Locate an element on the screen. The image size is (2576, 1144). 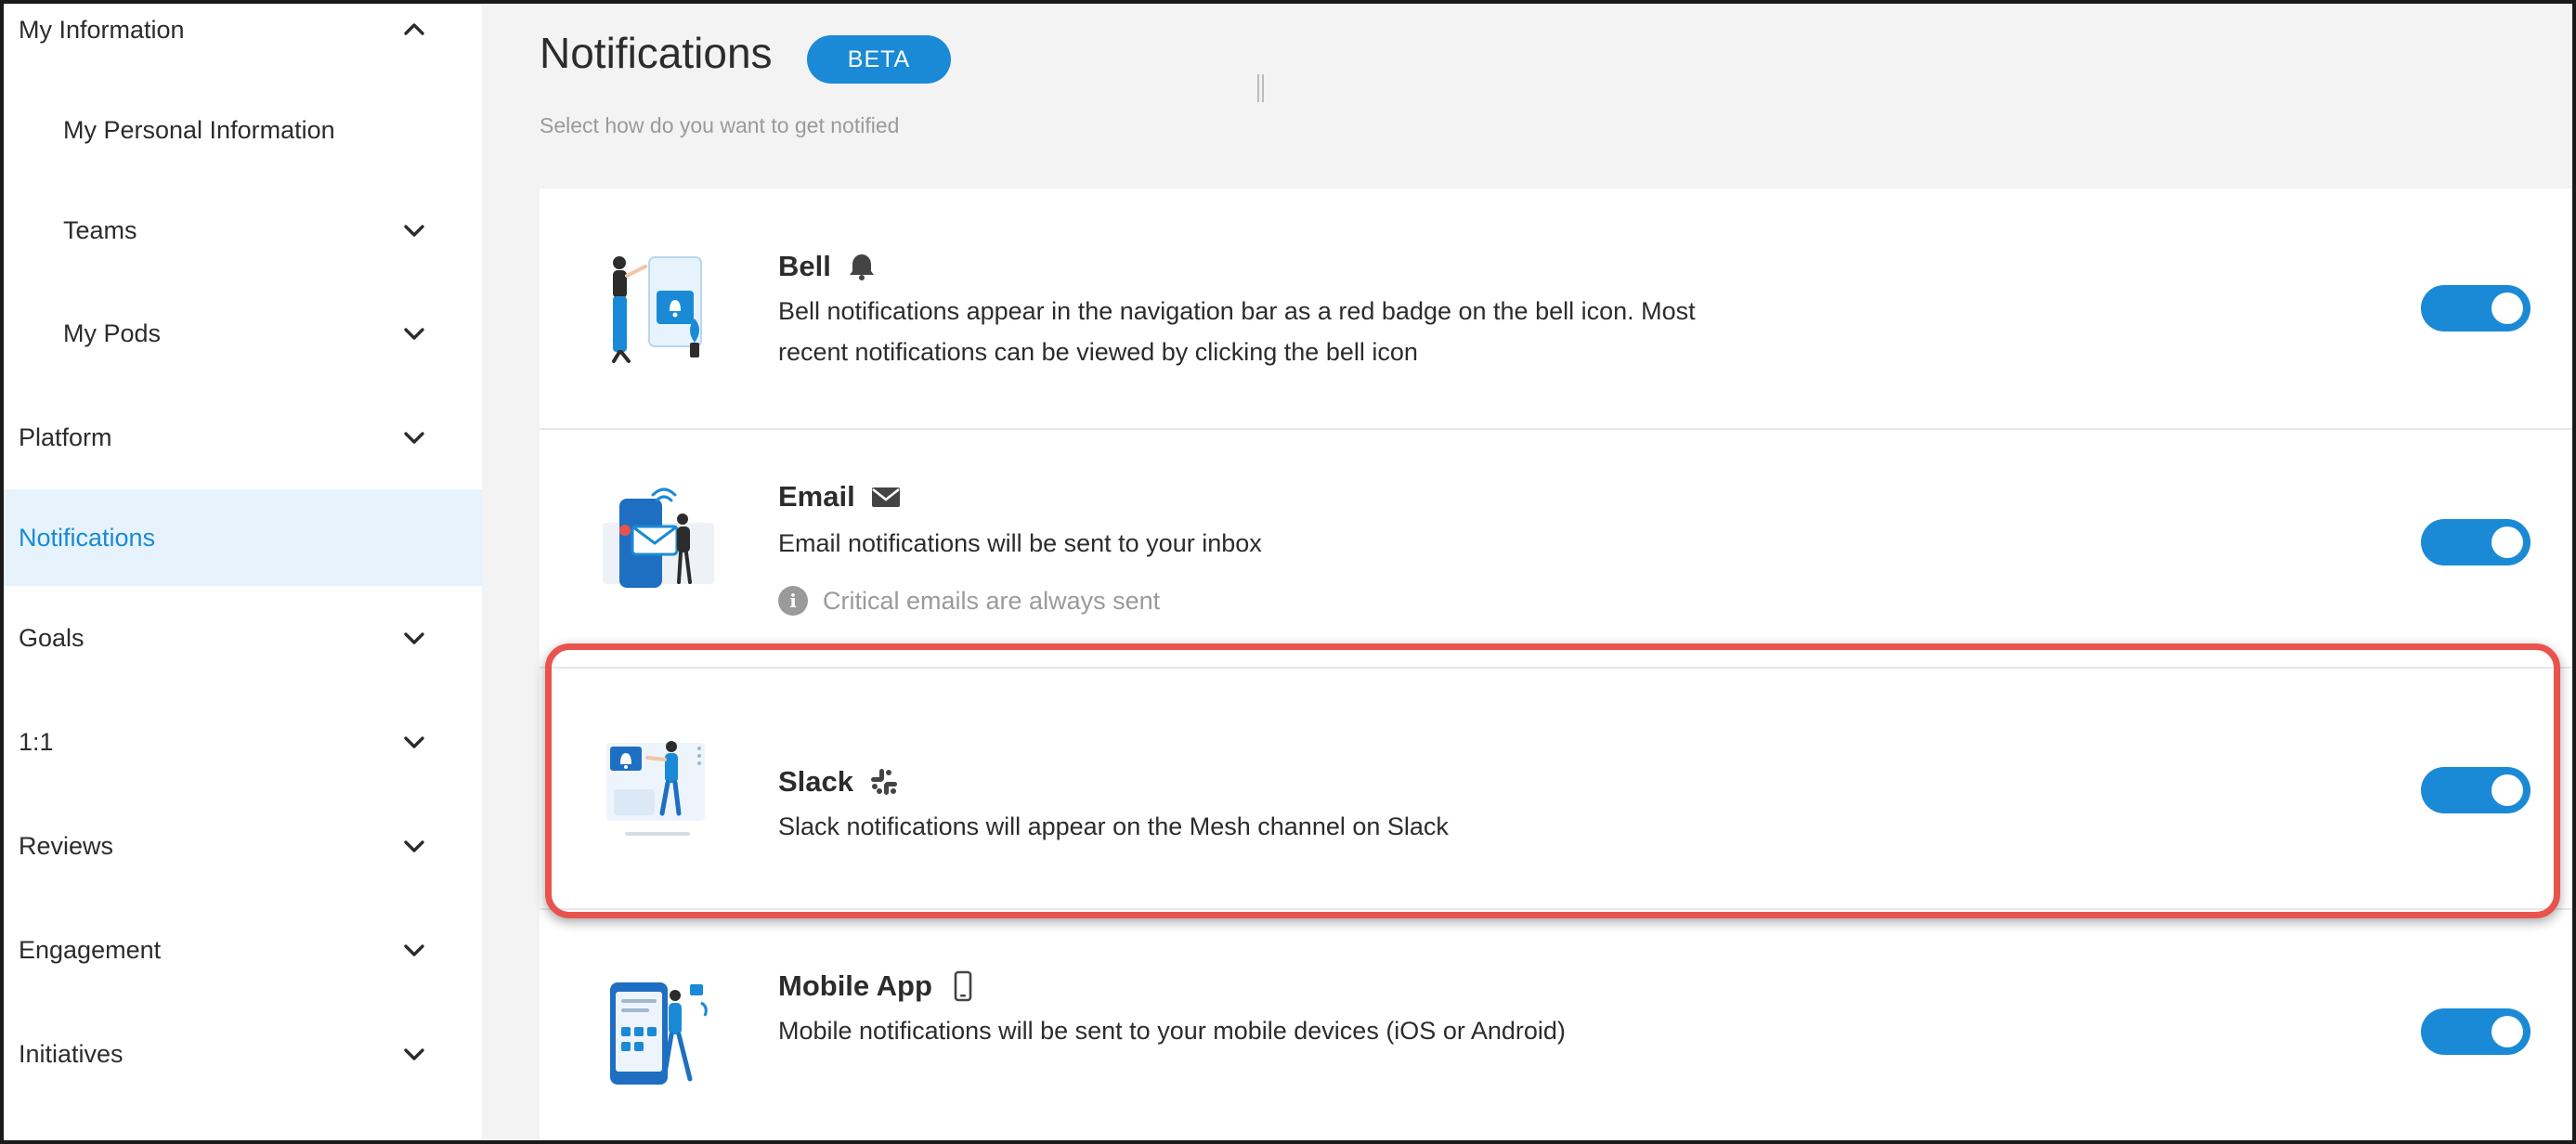
mobile-phone-icon is located at coordinates (963, 986).